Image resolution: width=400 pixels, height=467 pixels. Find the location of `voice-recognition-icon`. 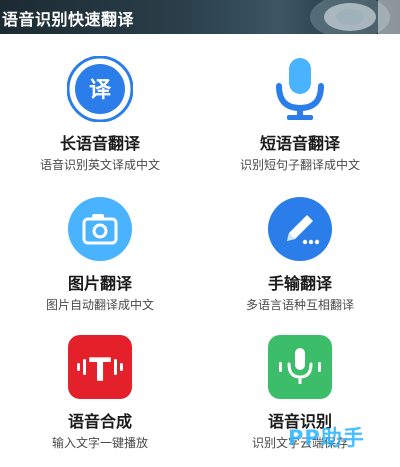

voice-recognition-icon is located at coordinates (300, 367).